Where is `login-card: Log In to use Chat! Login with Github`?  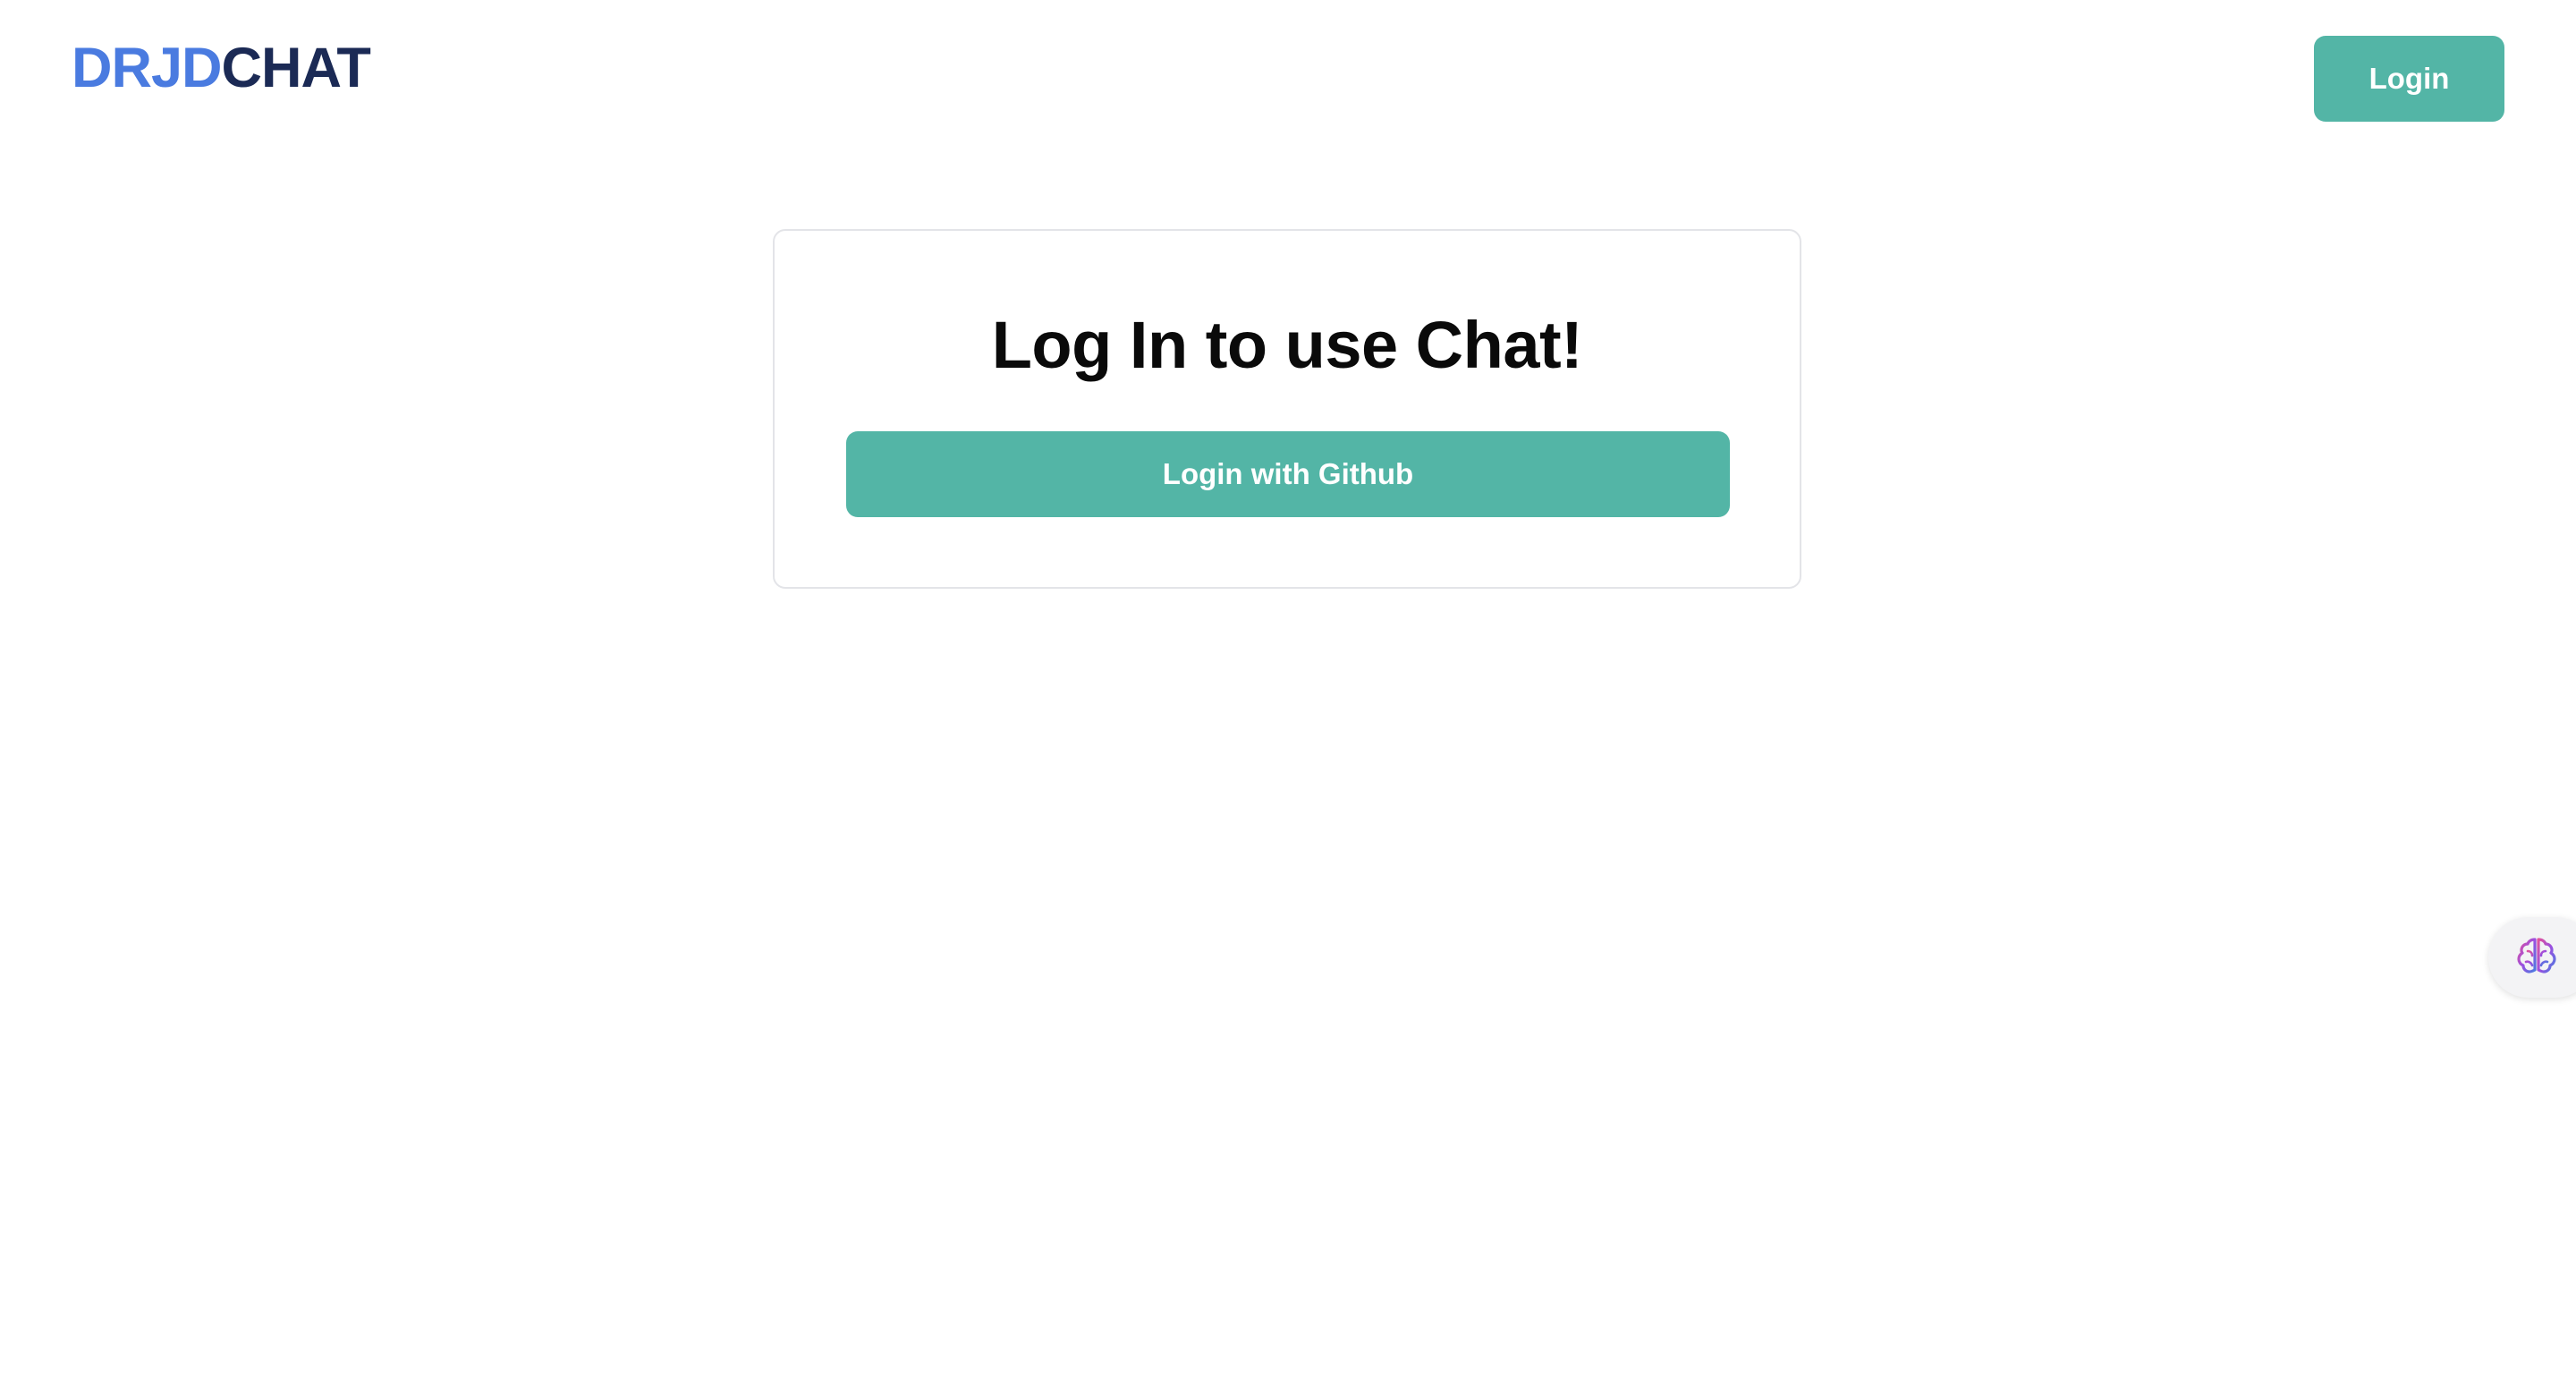
login-card: Log In to use Chat! Login with Github is located at coordinates (1287, 409).